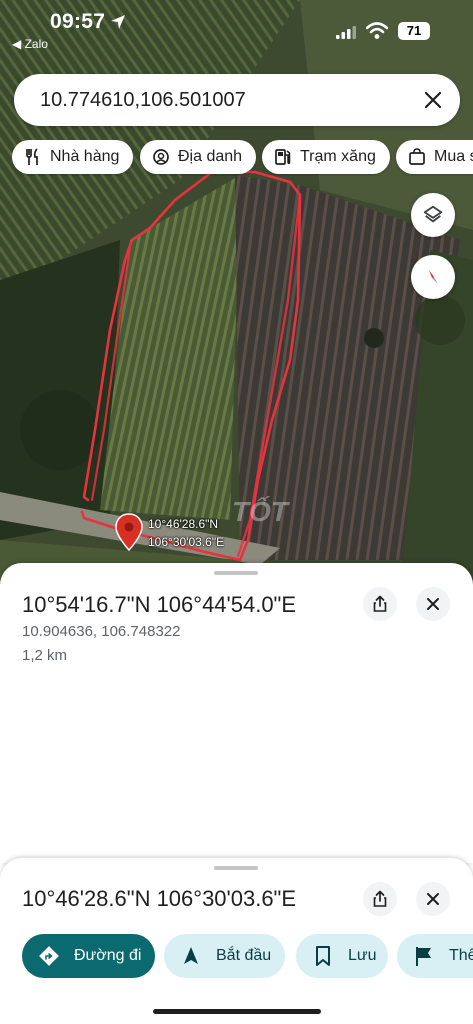 The width and height of the screenshot is (473, 1024). What do you see at coordinates (338, 156) in the screenshot?
I see `chip-label: Trạm xăng` at bounding box center [338, 156].